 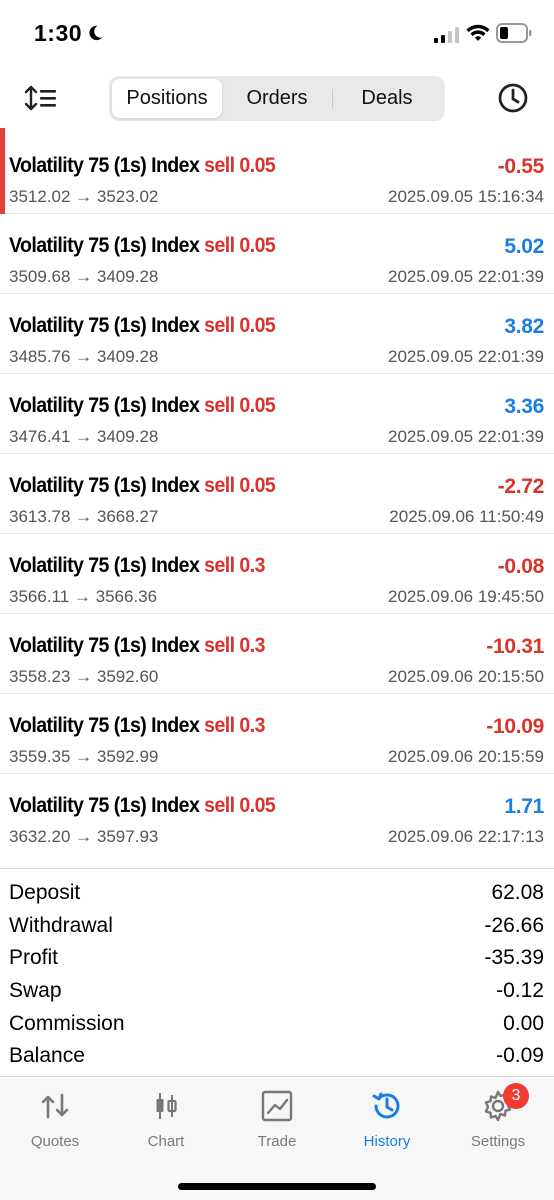 What do you see at coordinates (514, 925) in the screenshot?
I see `summary-value: -26.66` at bounding box center [514, 925].